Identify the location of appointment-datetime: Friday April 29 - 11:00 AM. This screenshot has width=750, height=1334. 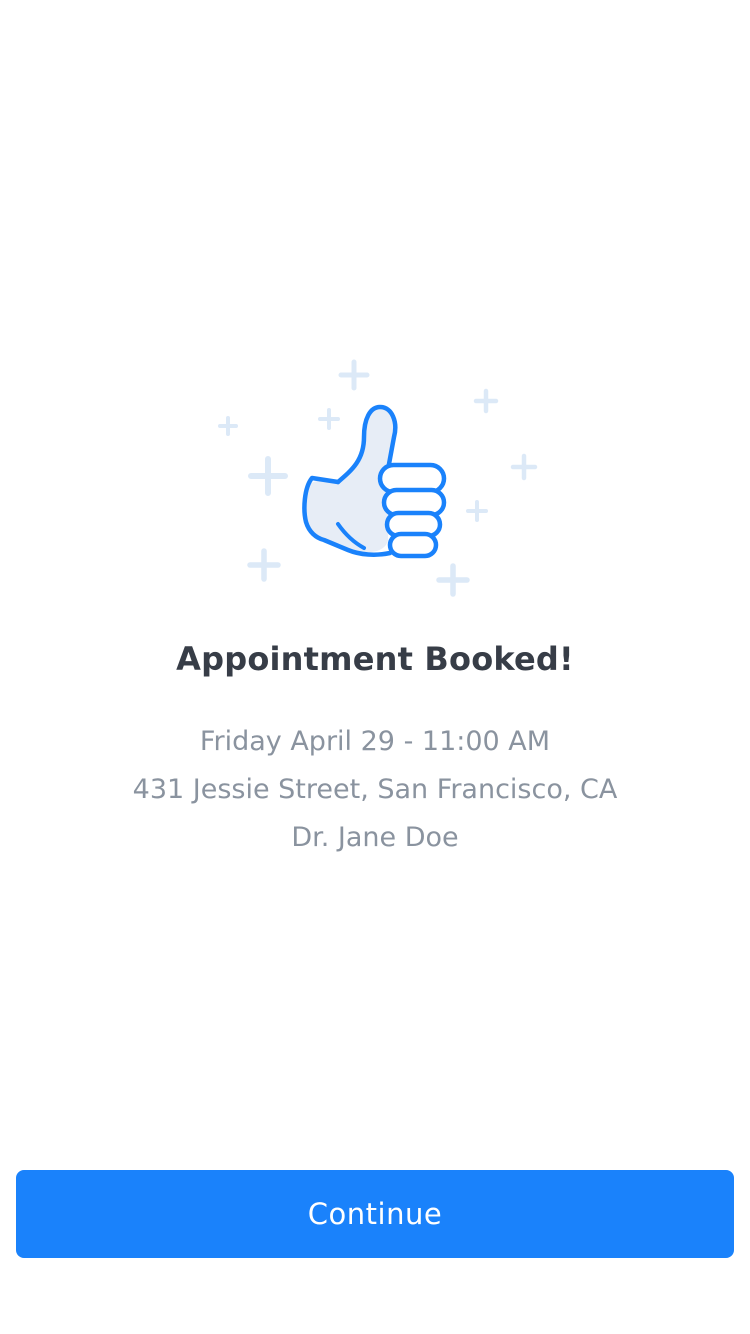
(375, 741).